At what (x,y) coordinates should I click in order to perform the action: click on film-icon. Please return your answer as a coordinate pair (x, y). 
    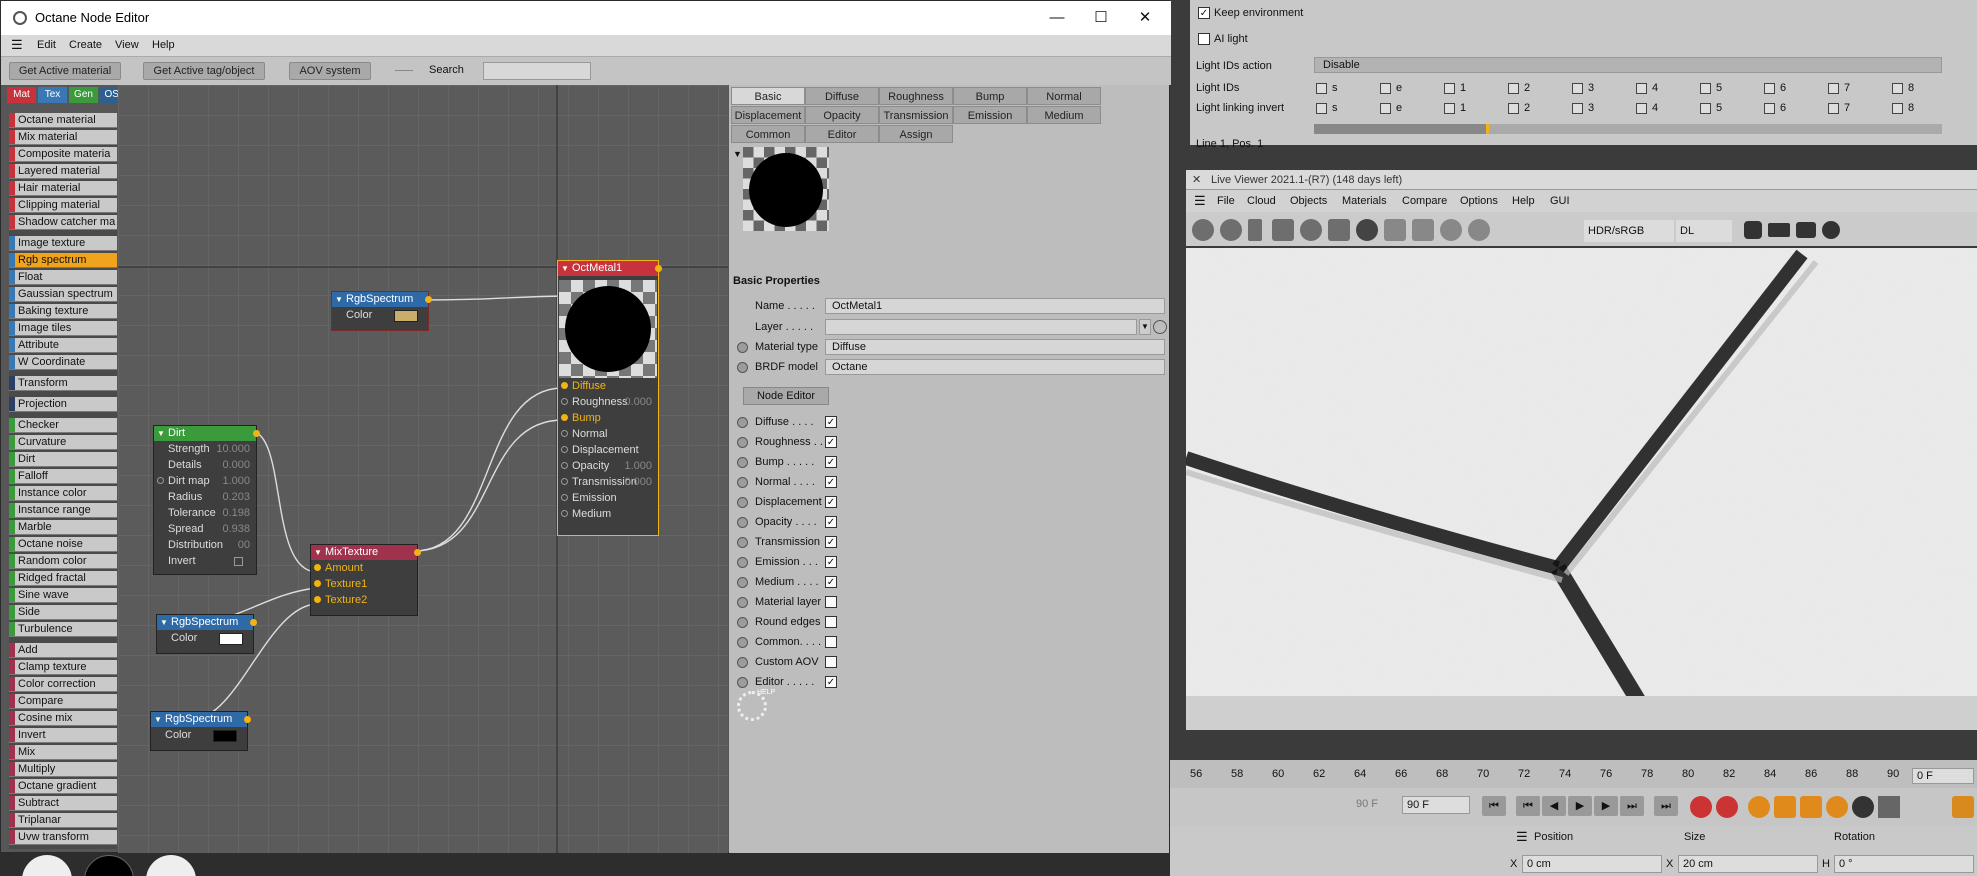
    Looking at the image, I should click on (1779, 230).